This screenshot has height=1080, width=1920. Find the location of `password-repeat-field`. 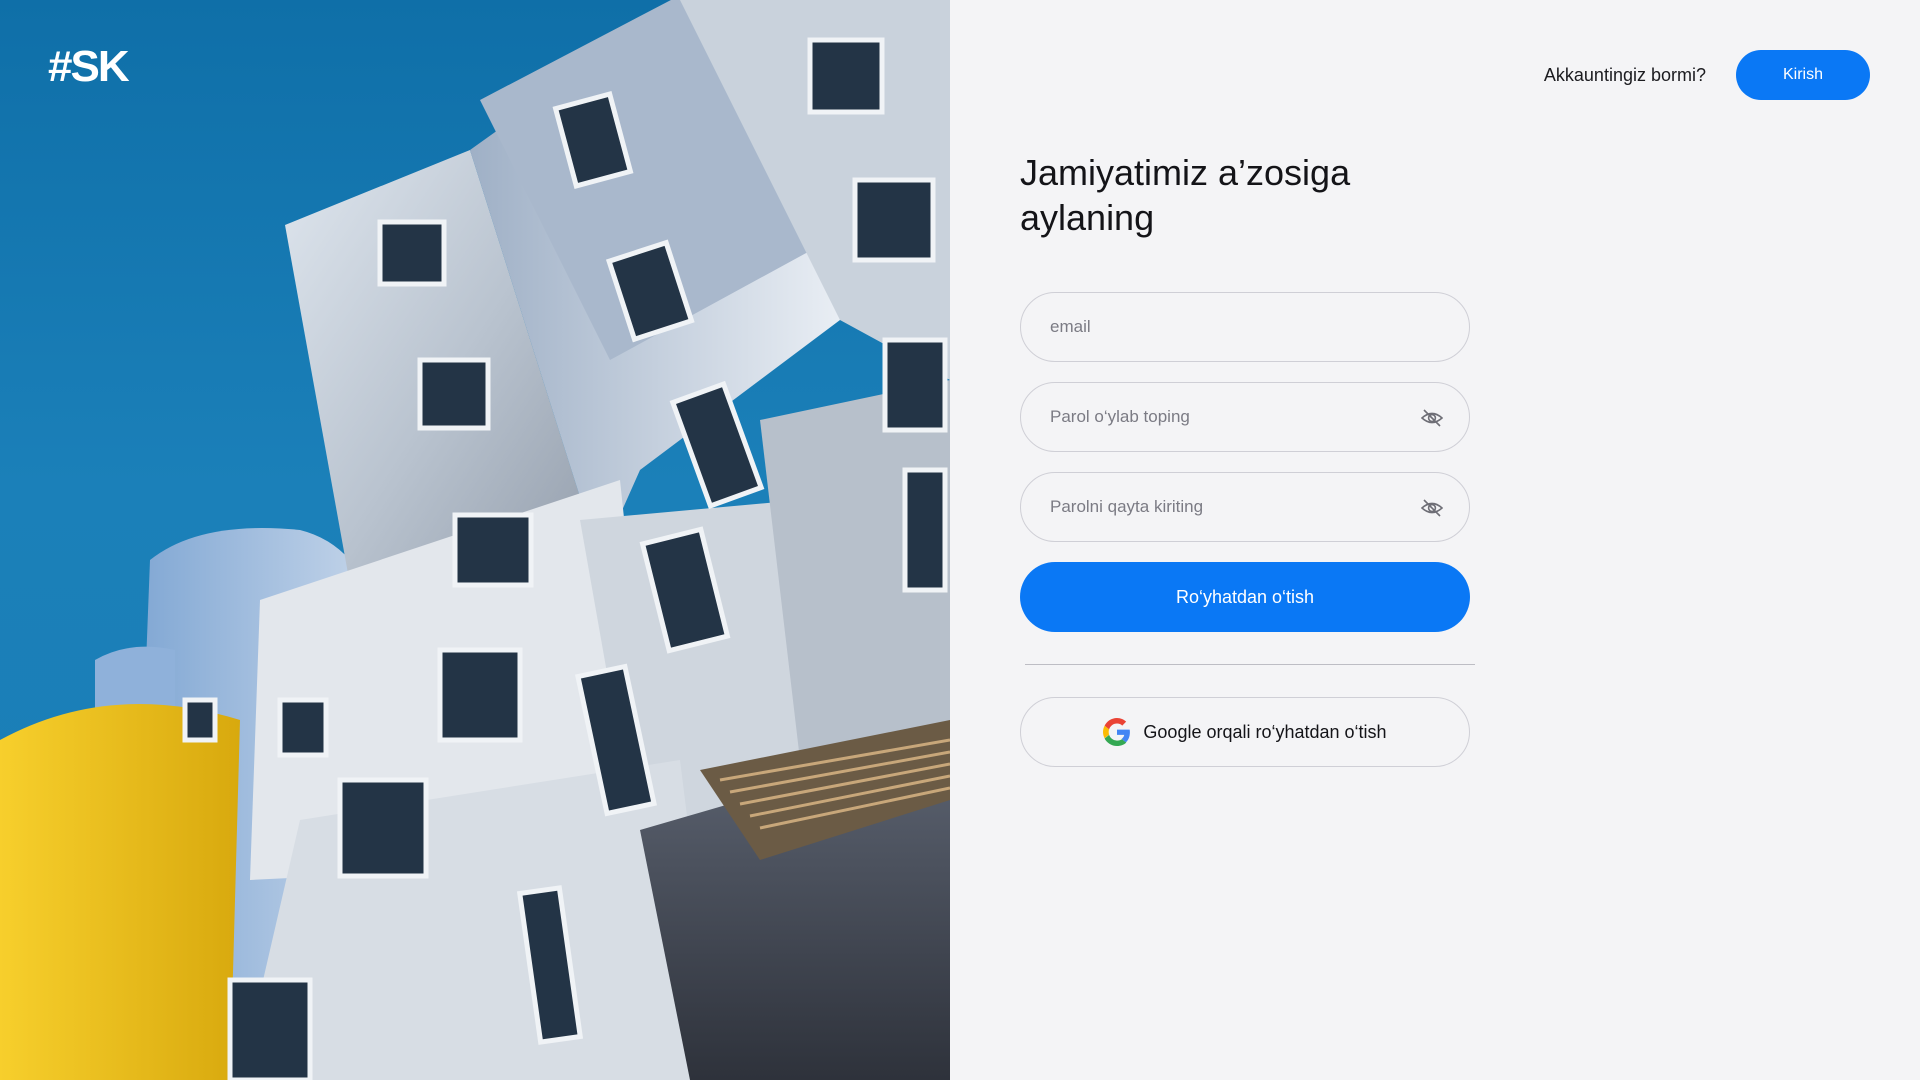

password-repeat-field is located at coordinates (1245, 507).